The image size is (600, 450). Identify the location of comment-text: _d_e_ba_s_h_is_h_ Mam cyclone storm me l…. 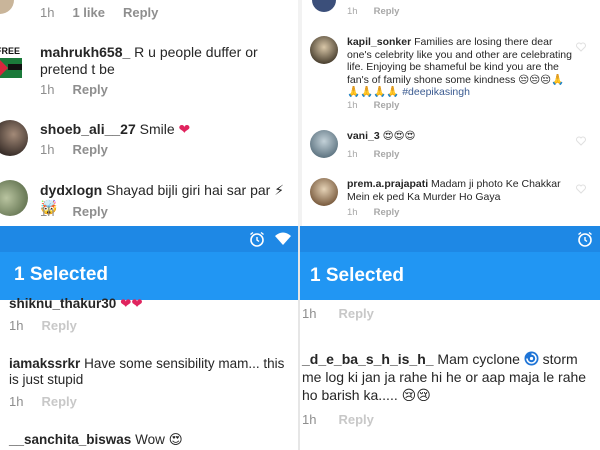
(451, 377).